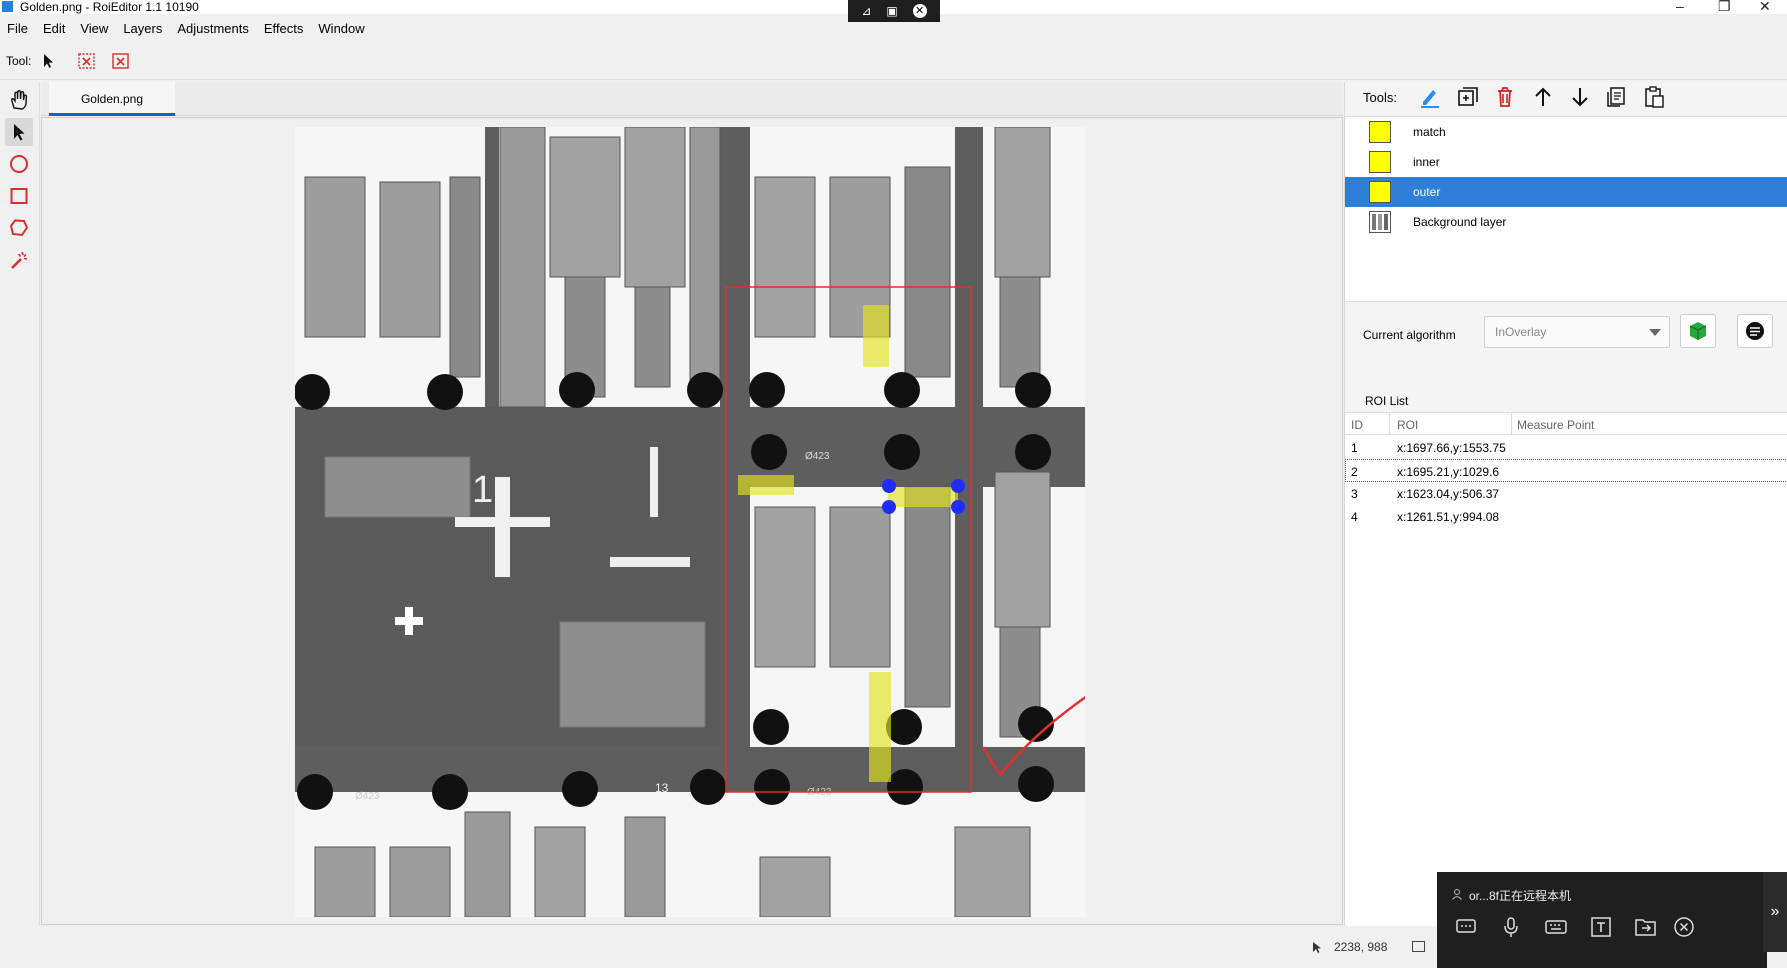 The height and width of the screenshot is (968, 1787). I want to click on menu-layers: Layers, so click(143, 29).